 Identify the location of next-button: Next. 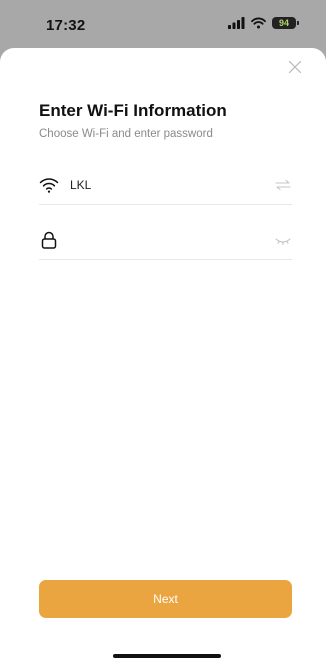
(165, 599).